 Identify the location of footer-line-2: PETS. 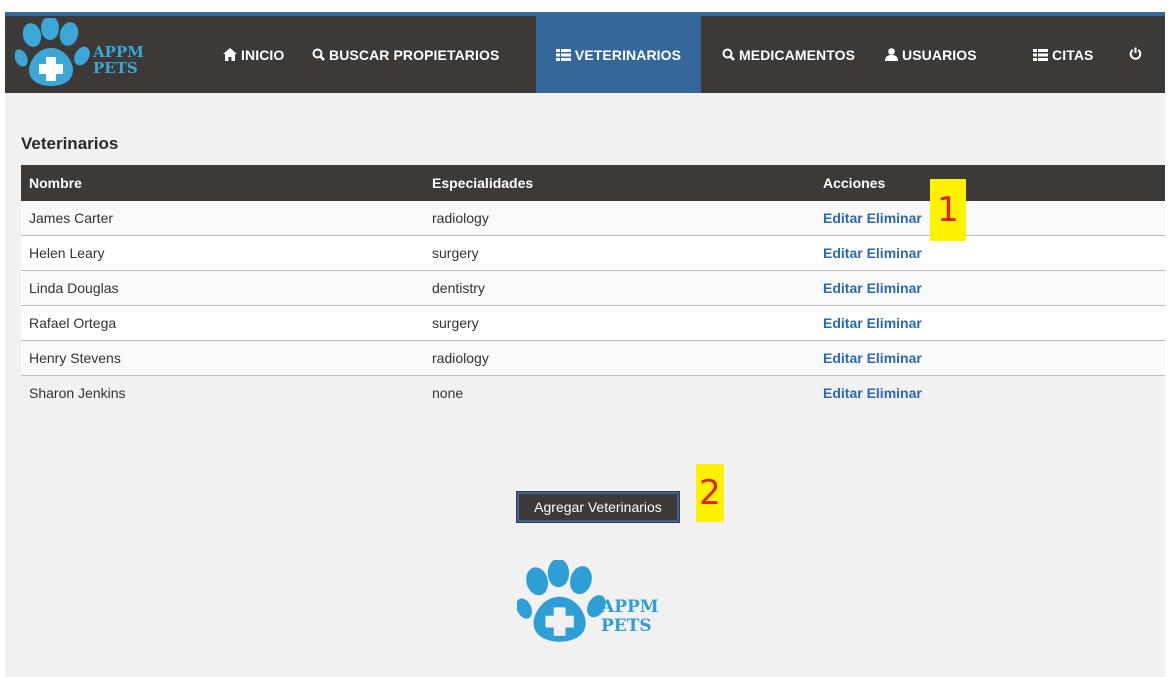
(626, 626).